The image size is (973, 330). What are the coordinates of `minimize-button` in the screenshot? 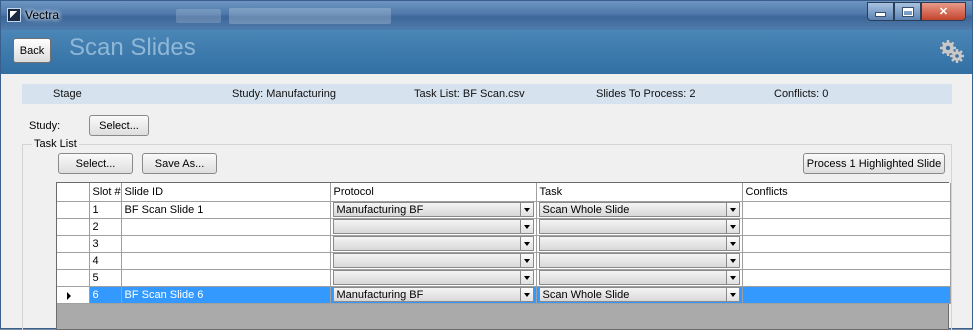 It's located at (880, 11).